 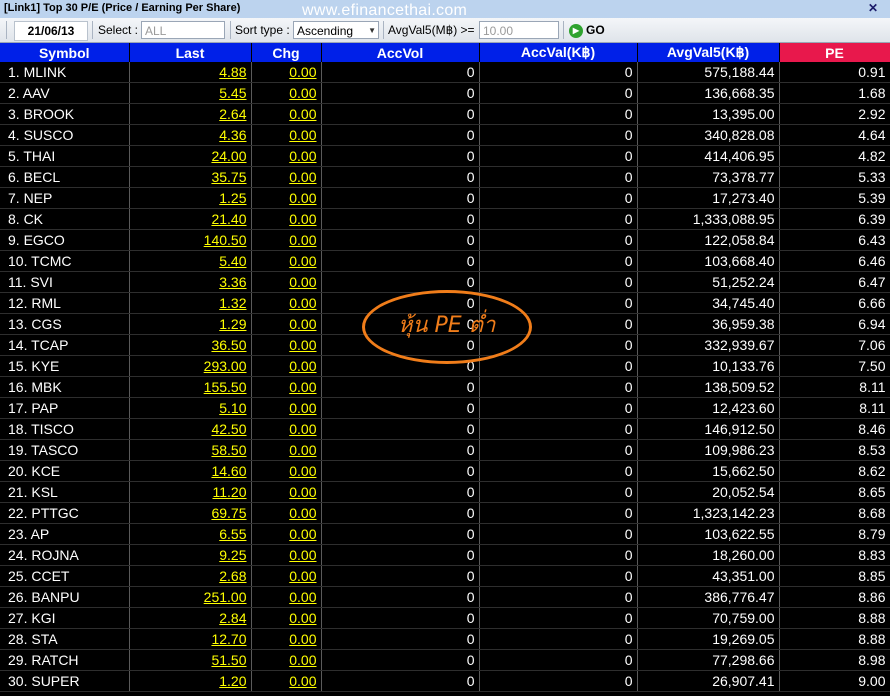 What do you see at coordinates (190, 135) in the screenshot?
I see `last-price-link: 4.36` at bounding box center [190, 135].